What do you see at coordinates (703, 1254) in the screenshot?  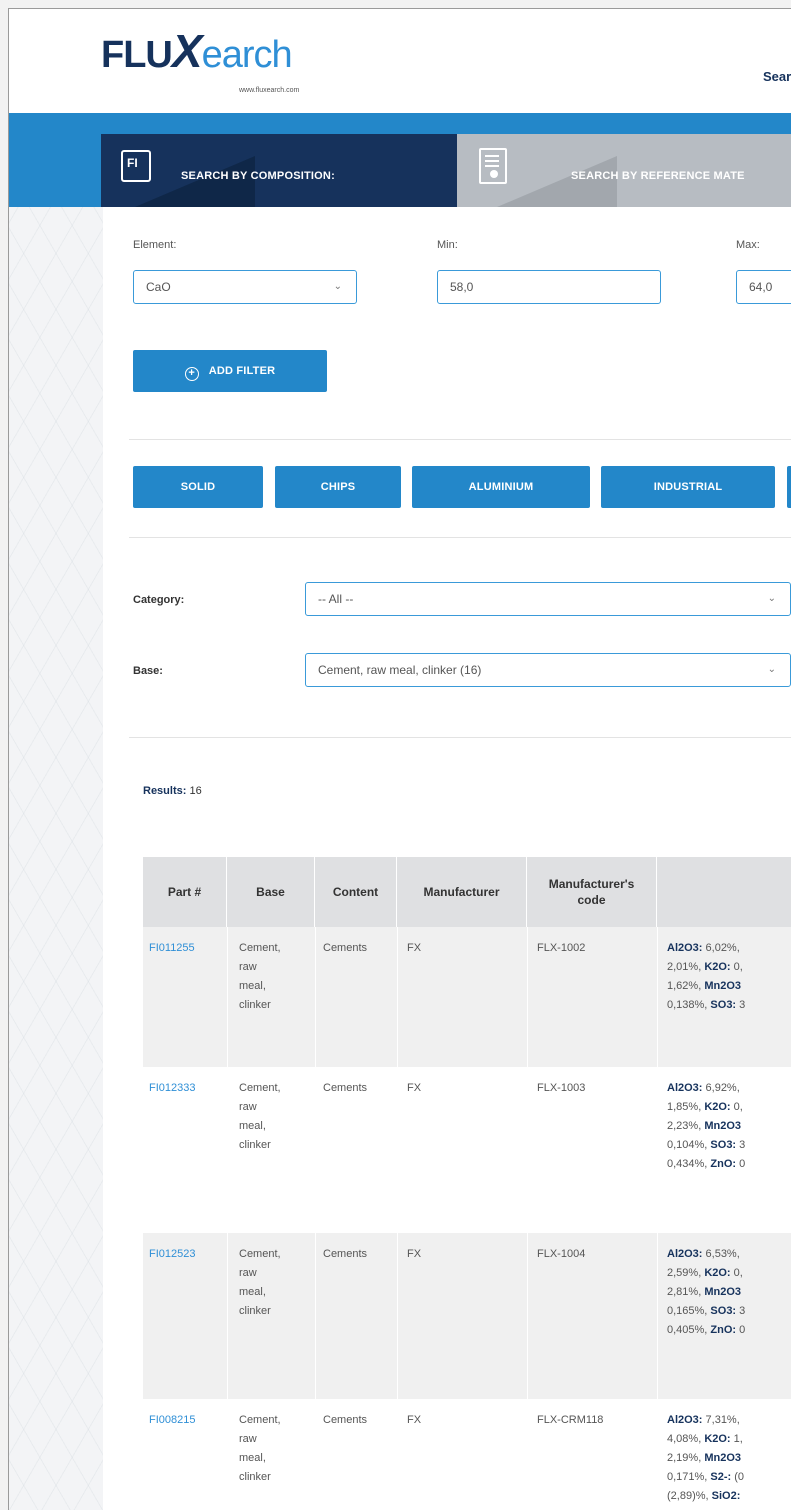 I see `composition-line: Al2O3: 6,53%,` at bounding box center [703, 1254].